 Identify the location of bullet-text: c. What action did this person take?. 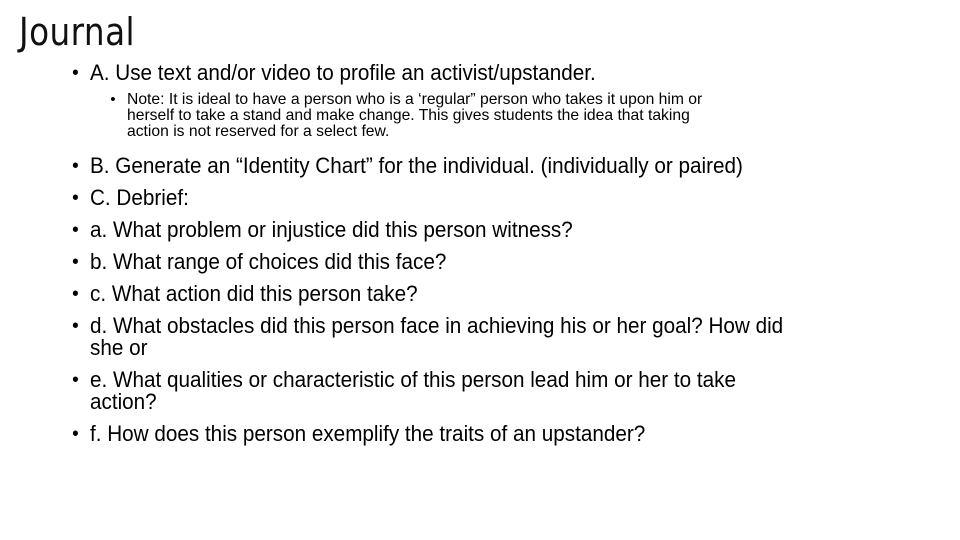
(254, 293).